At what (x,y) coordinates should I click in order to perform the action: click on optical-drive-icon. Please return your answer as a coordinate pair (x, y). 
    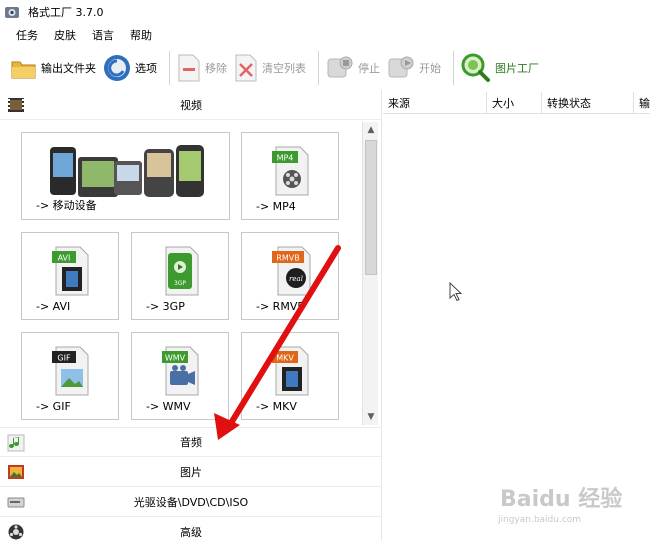
    Looking at the image, I should click on (16, 502).